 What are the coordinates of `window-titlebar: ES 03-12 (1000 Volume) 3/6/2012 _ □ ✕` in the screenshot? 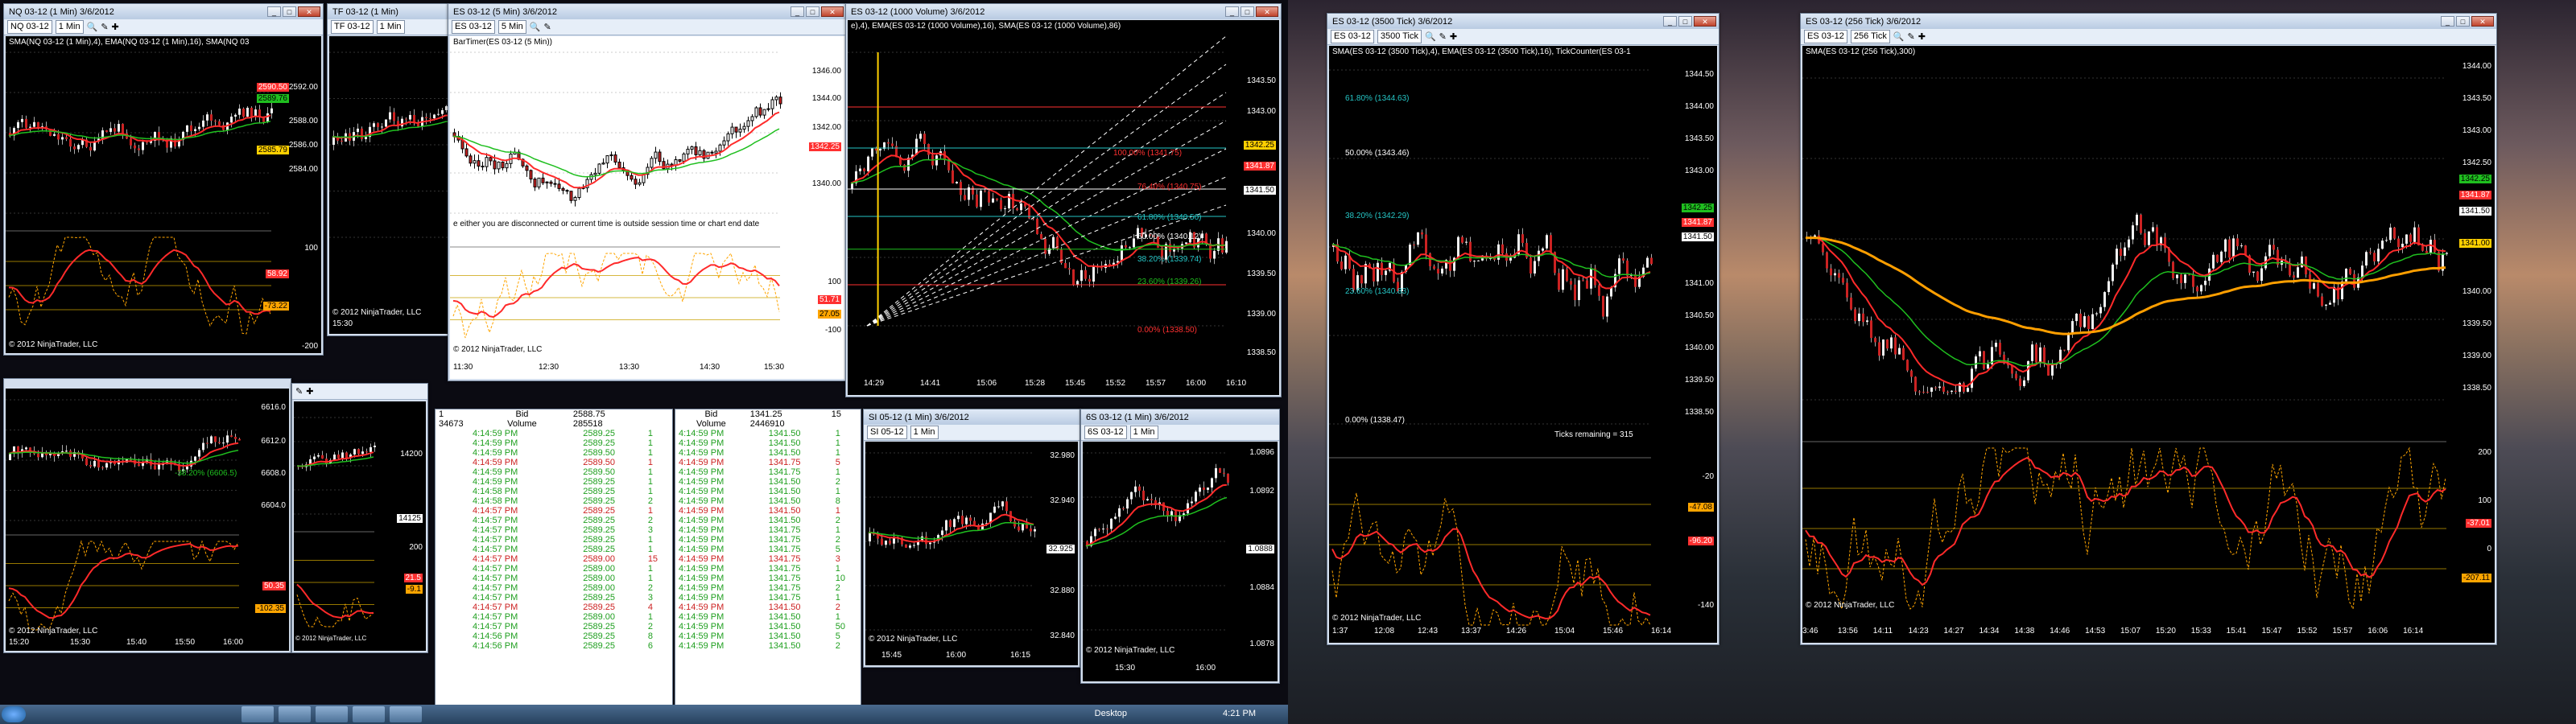 It's located at (1063, 11).